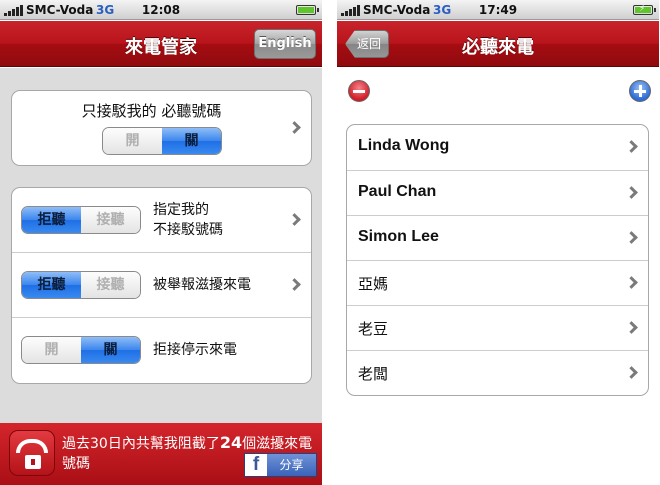 Image resolution: width=660 pixels, height=485 pixels. Describe the element at coordinates (141, 444) in the screenshot. I see `summary-text-before: 過去30日內共幫我阻截了` at that location.